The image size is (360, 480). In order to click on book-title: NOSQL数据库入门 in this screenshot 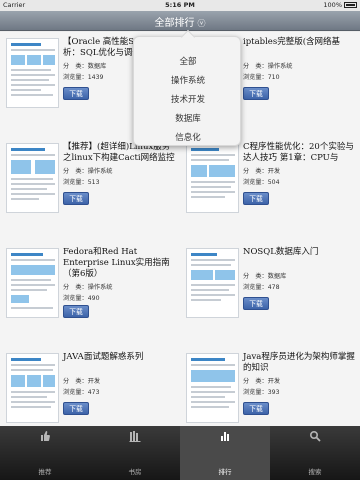, I will do `click(299, 252)`.